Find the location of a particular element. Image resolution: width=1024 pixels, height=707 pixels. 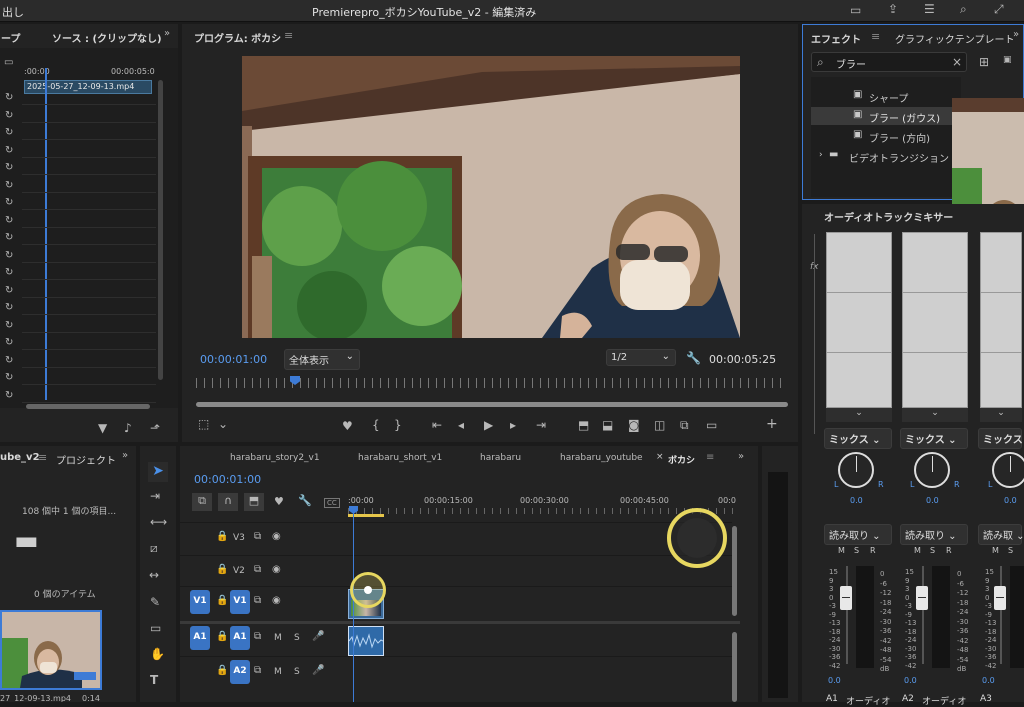

effects-rack is located at coordinates (859, 320).